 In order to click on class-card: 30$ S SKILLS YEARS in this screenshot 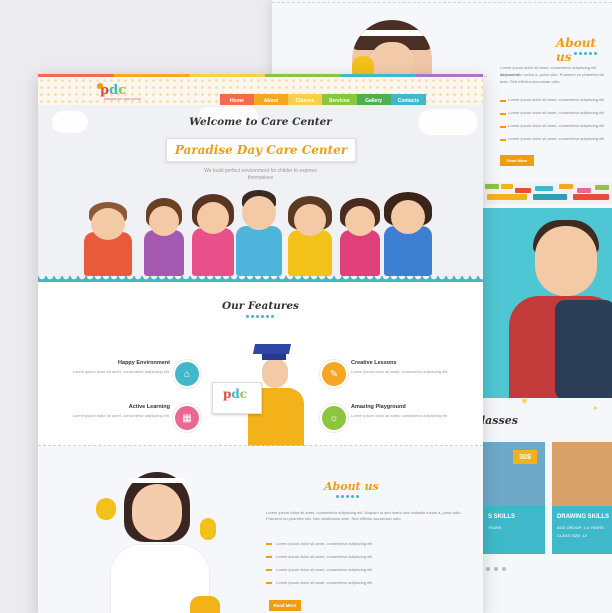, I will do `click(514, 498)`.